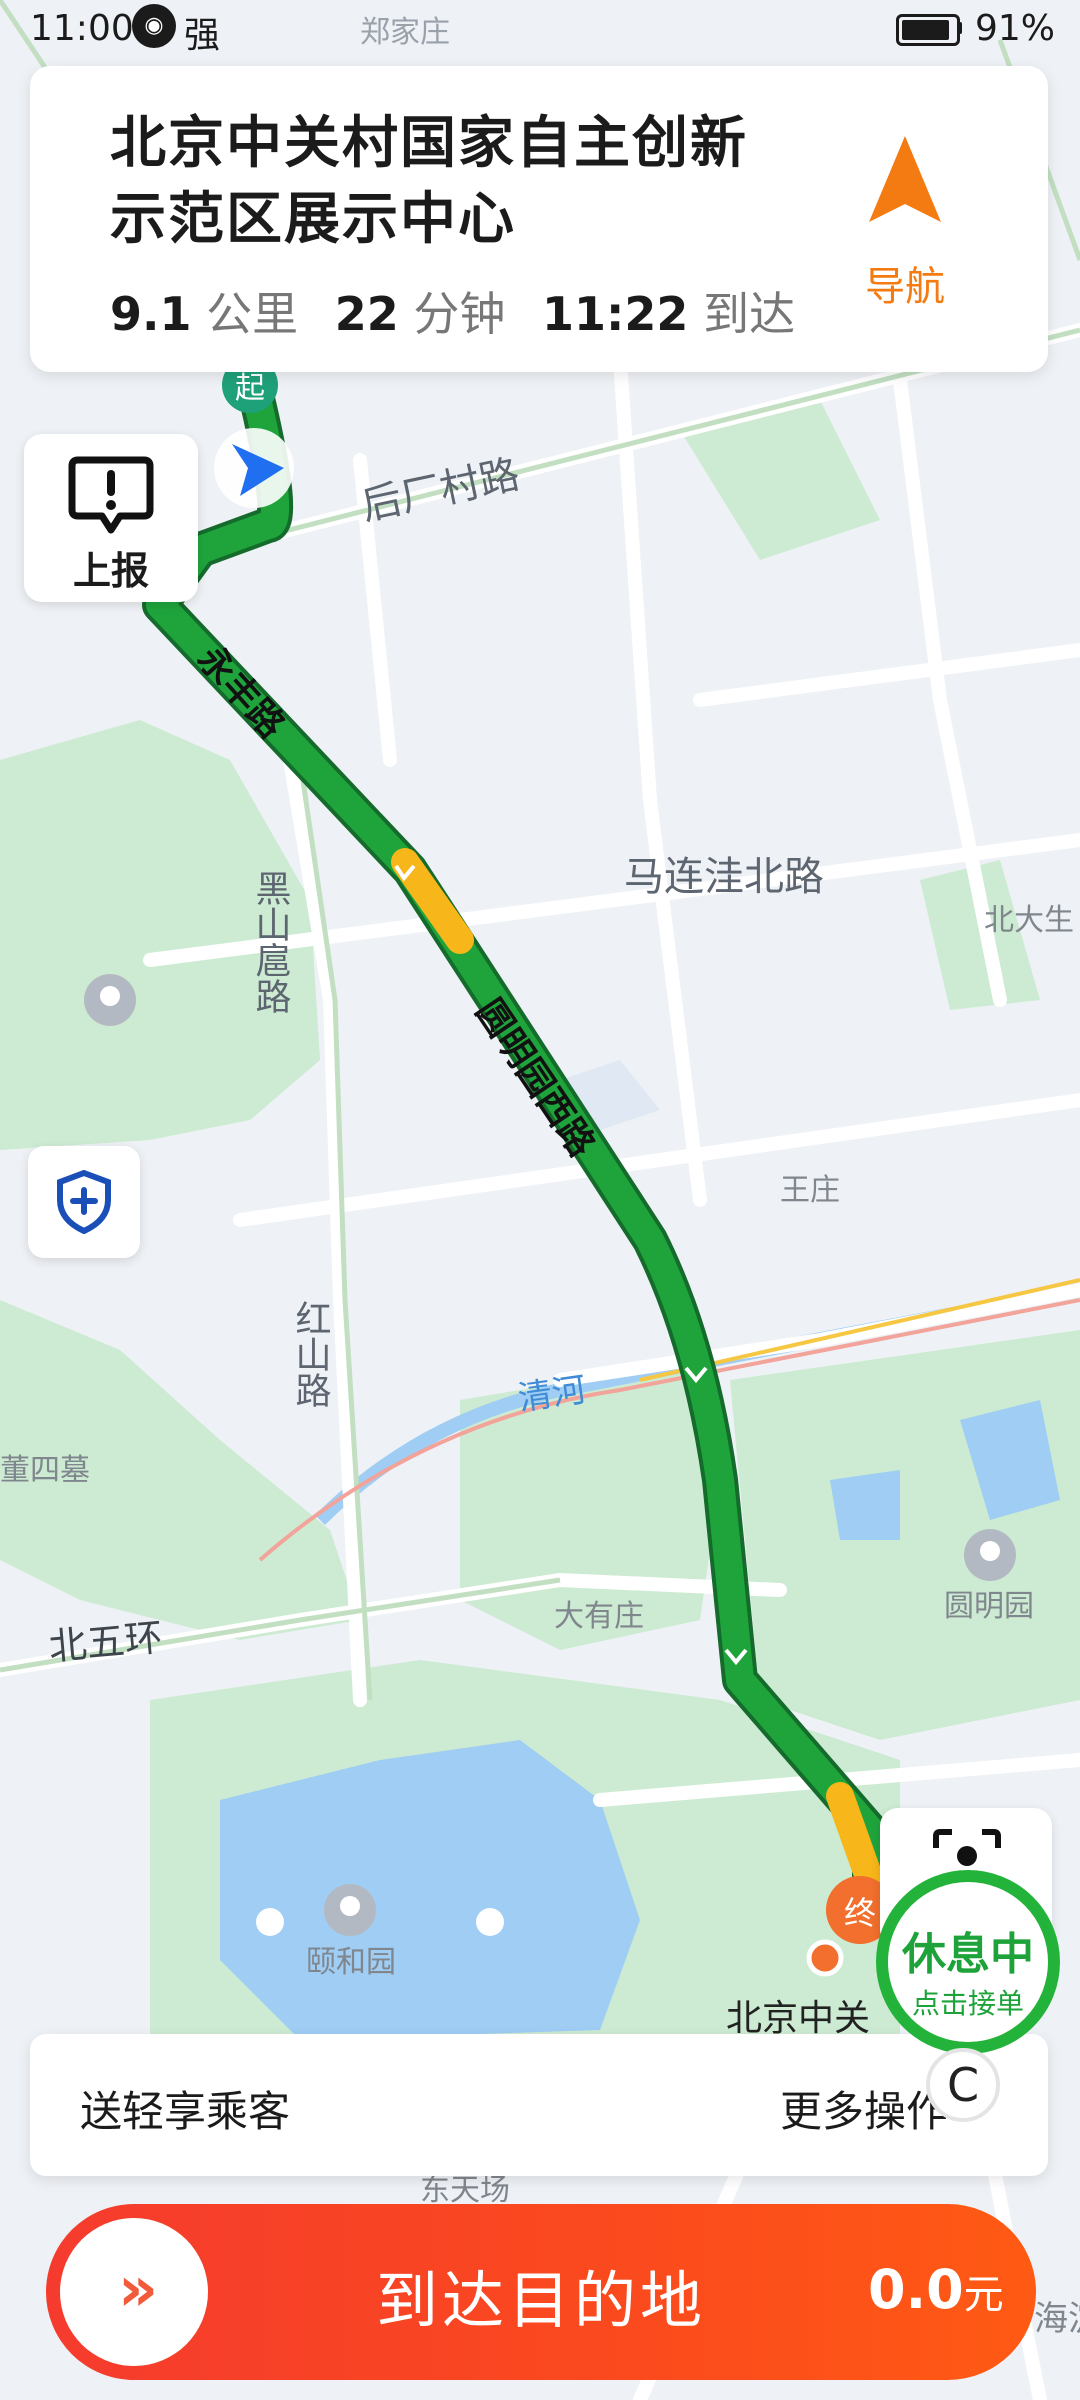 This screenshot has height=2400, width=1080. Describe the element at coordinates (749, 314) in the screenshot. I see `eta-unit: 到达` at that location.